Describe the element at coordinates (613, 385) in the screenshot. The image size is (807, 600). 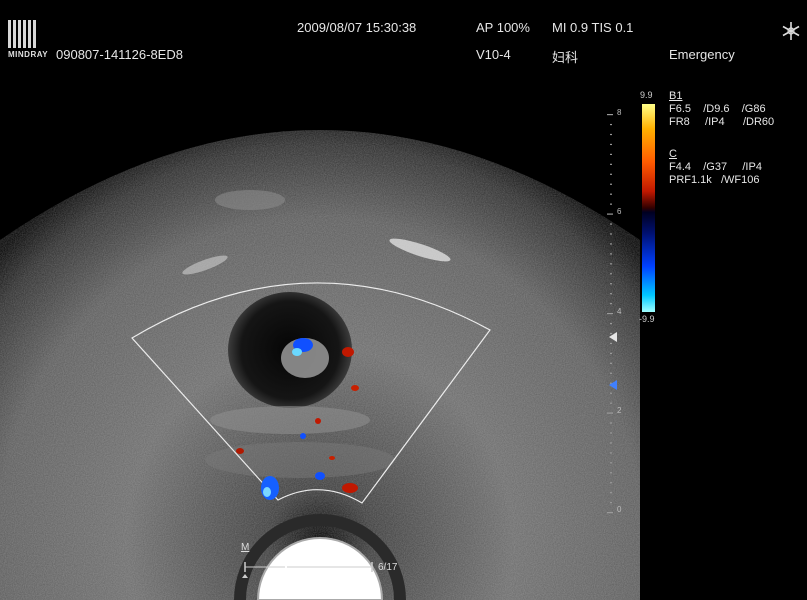
I see `color-focus-triangle-icon` at that location.